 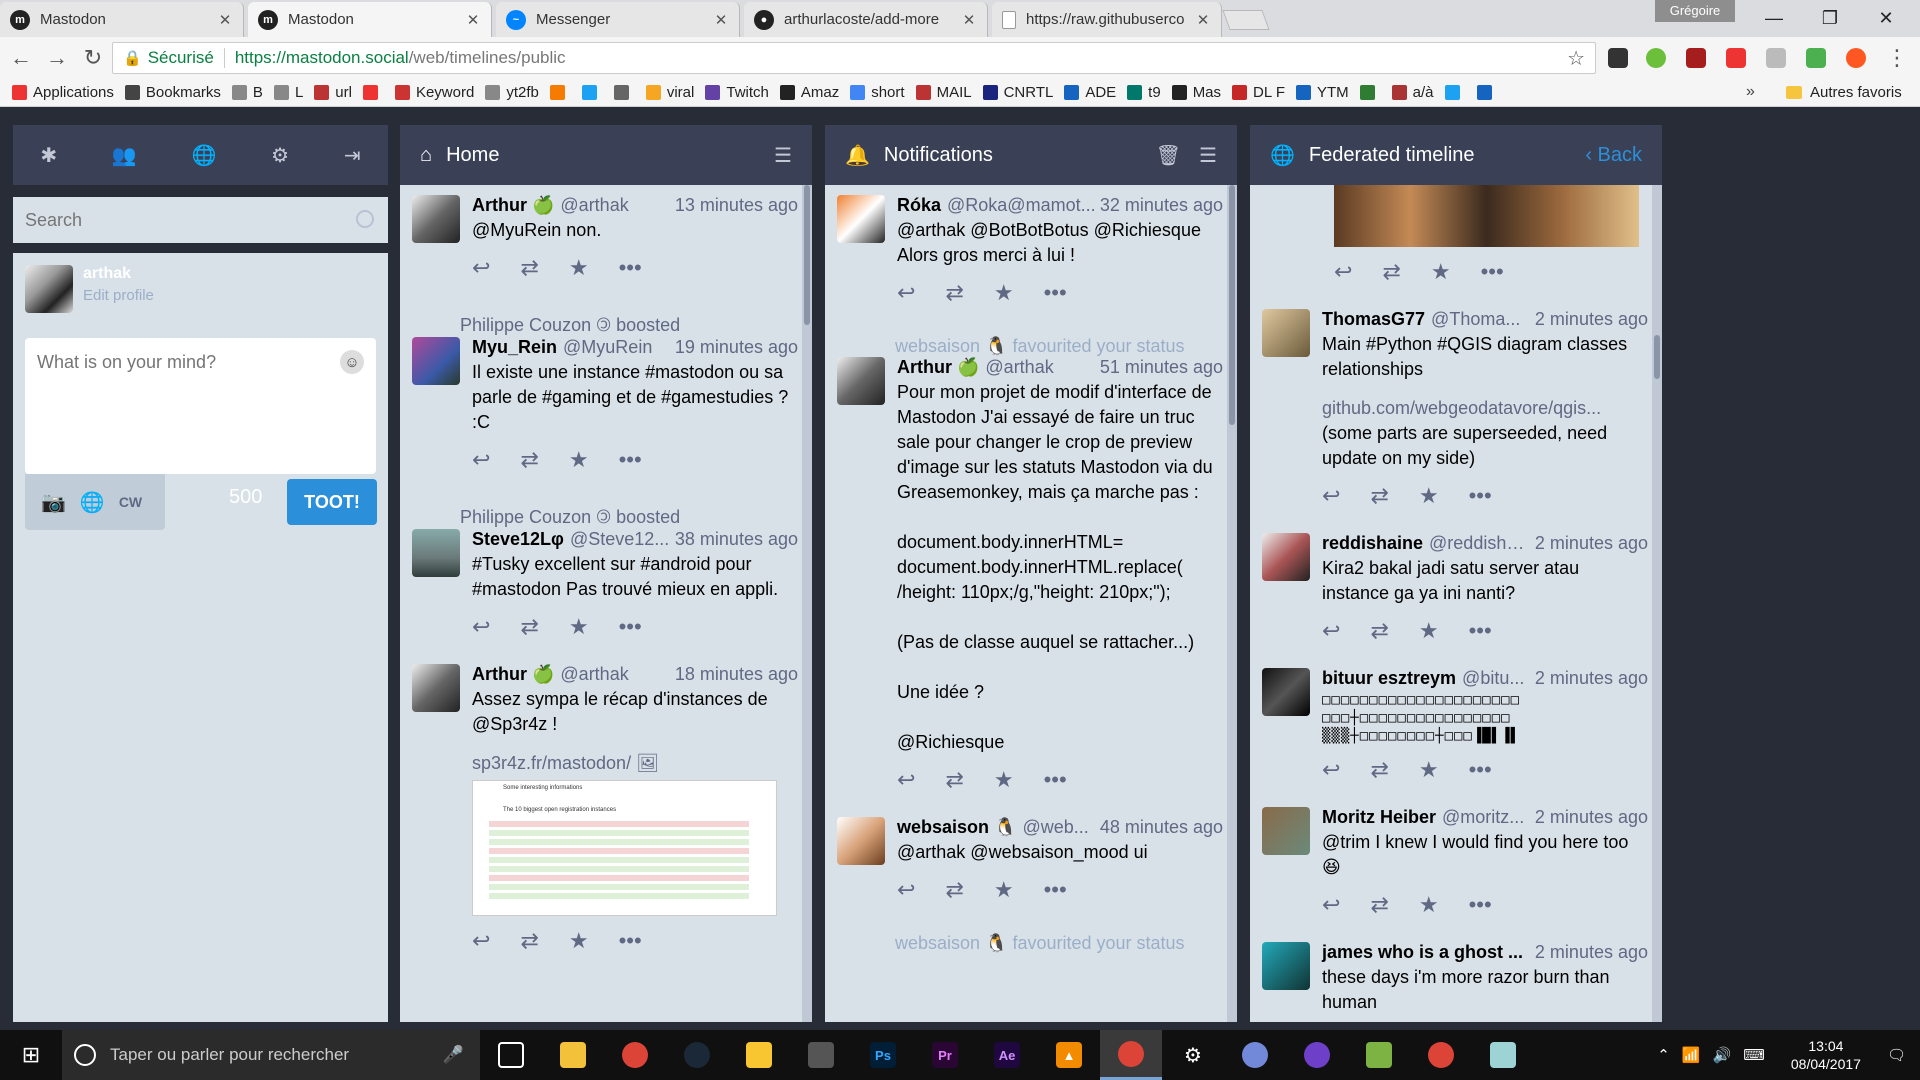 I want to click on timestamp: 19 minutes ago, so click(x=736, y=347).